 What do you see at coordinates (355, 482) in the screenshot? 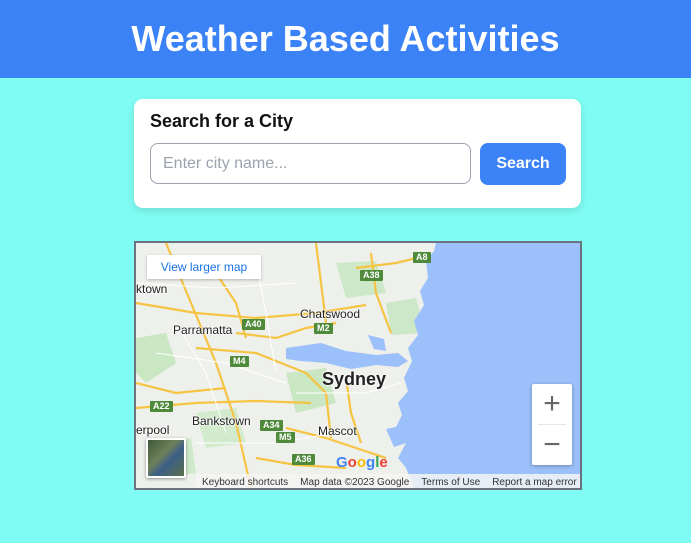
I see `map-data-credit: Map data ©2023 Google` at bounding box center [355, 482].